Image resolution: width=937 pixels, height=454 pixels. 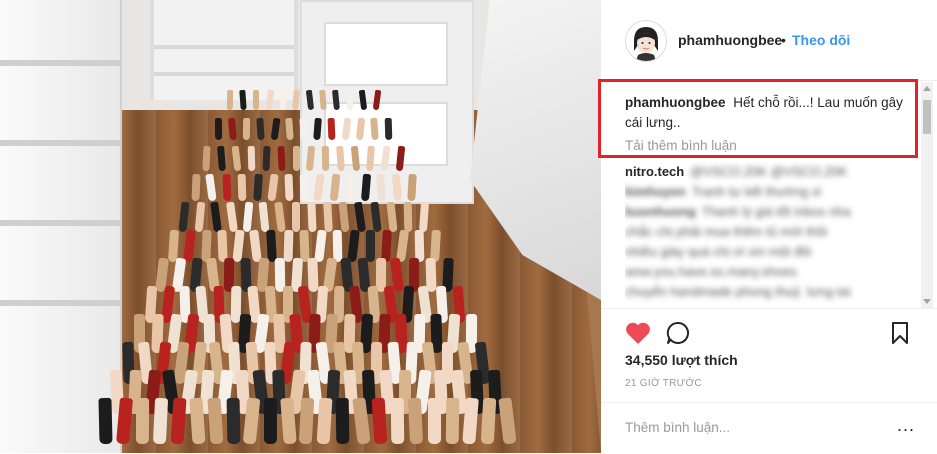 What do you see at coordinates (655, 191) in the screenshot?
I see `comment-username: kimhuyen` at bounding box center [655, 191].